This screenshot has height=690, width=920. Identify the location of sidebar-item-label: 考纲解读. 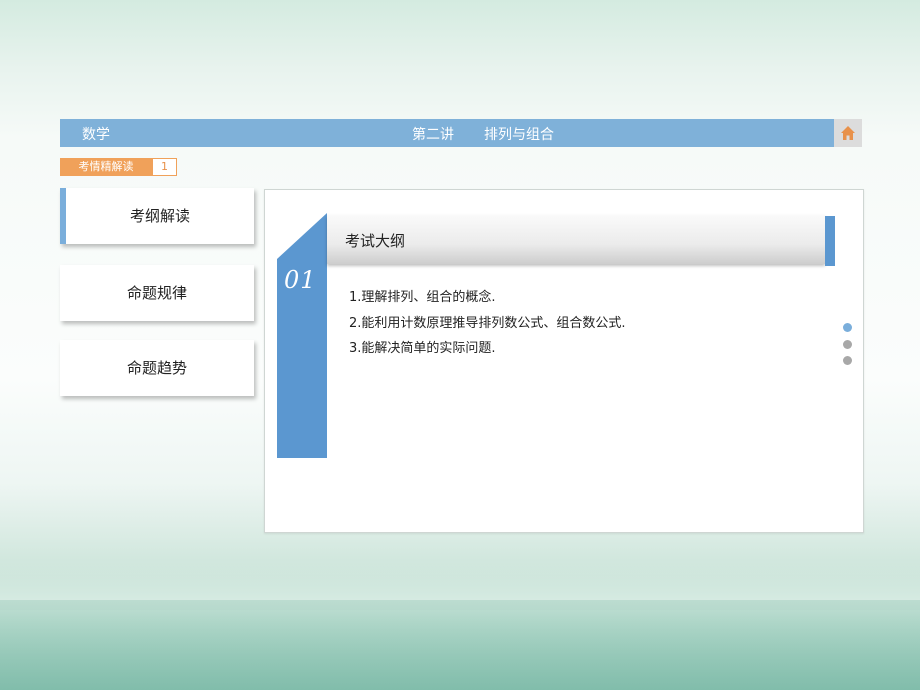
(159, 216).